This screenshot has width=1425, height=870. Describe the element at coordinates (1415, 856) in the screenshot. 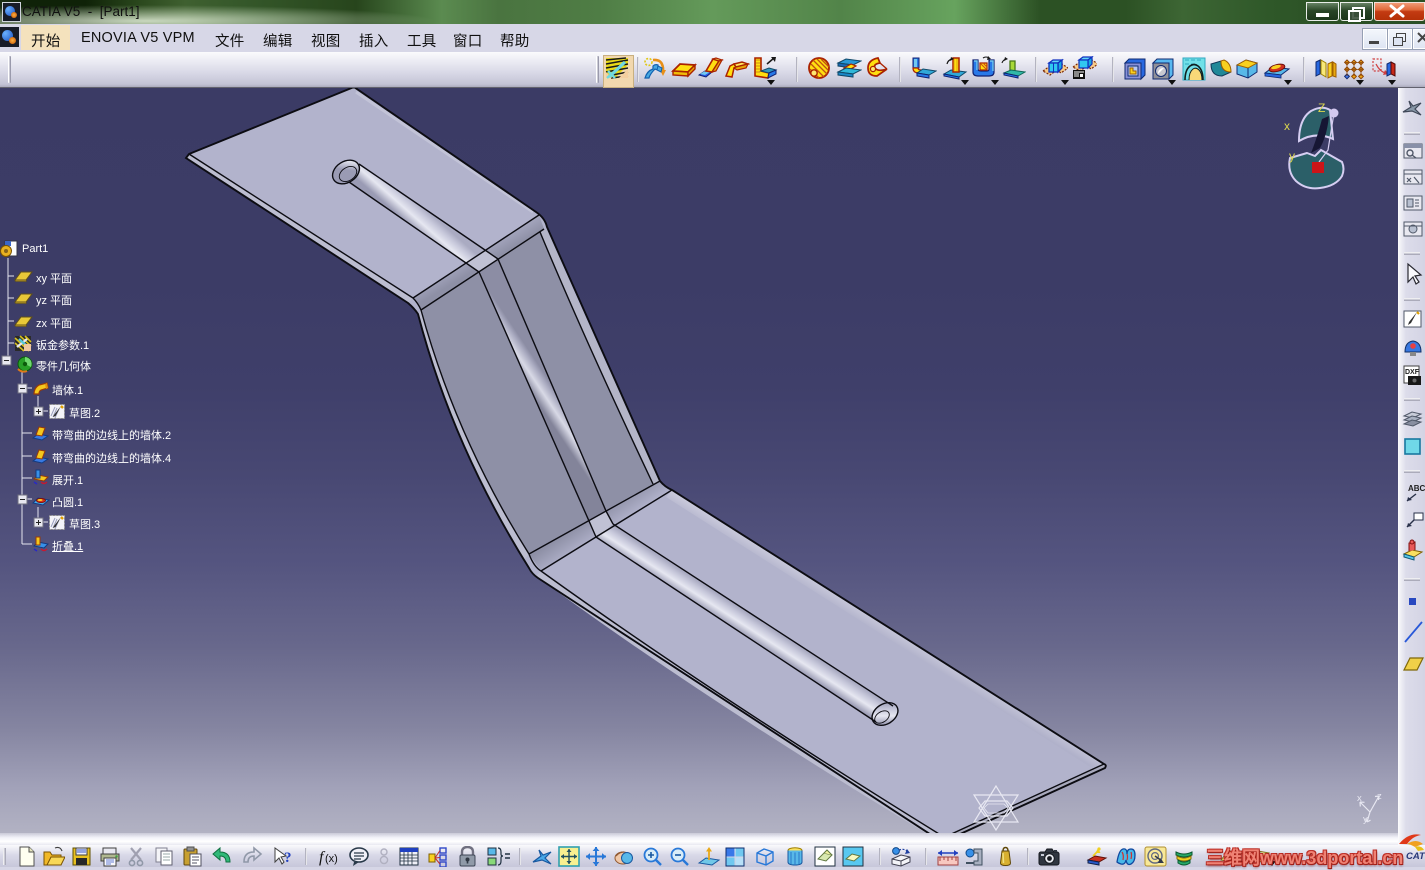

I see `svg-text: CATIA` at that location.